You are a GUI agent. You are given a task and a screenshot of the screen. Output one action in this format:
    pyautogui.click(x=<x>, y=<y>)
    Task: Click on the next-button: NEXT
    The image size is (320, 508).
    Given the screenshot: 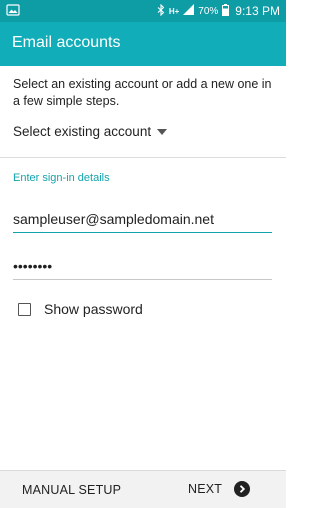 What is the action you would take?
    pyautogui.click(x=219, y=489)
    